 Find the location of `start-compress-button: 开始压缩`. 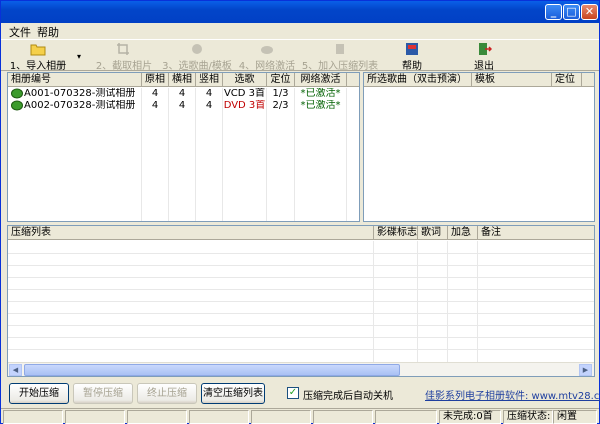

start-compress-button: 开始压缩 is located at coordinates (39, 393).